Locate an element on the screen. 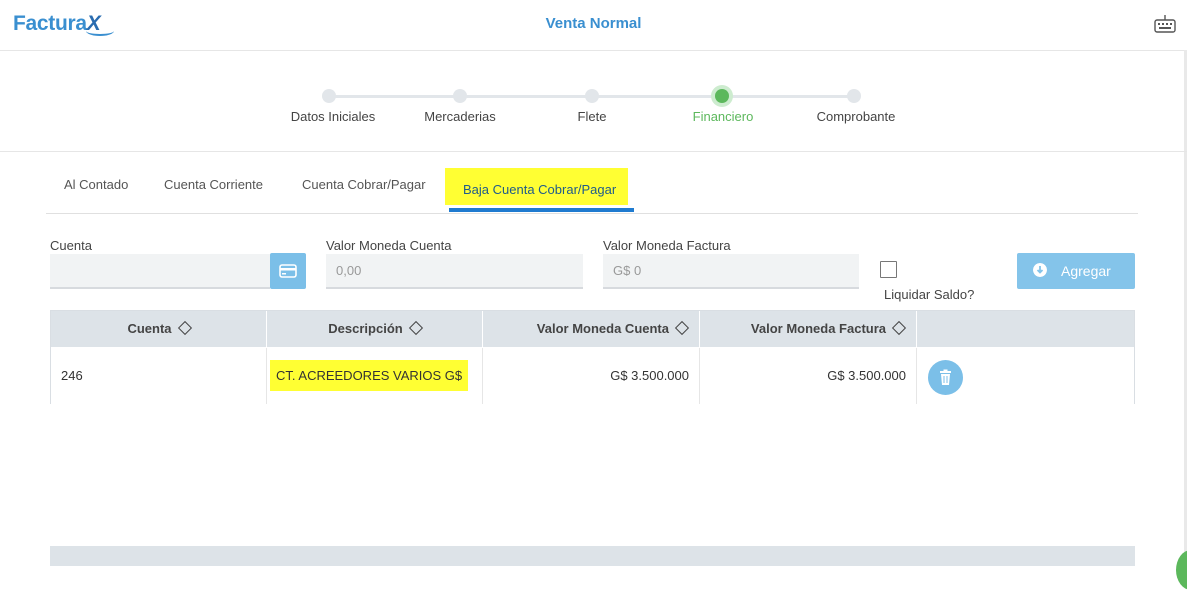 The height and width of the screenshot is (590, 1187). col-header-valor-cuenta: Valor Moneda Cuenta is located at coordinates (591, 329).